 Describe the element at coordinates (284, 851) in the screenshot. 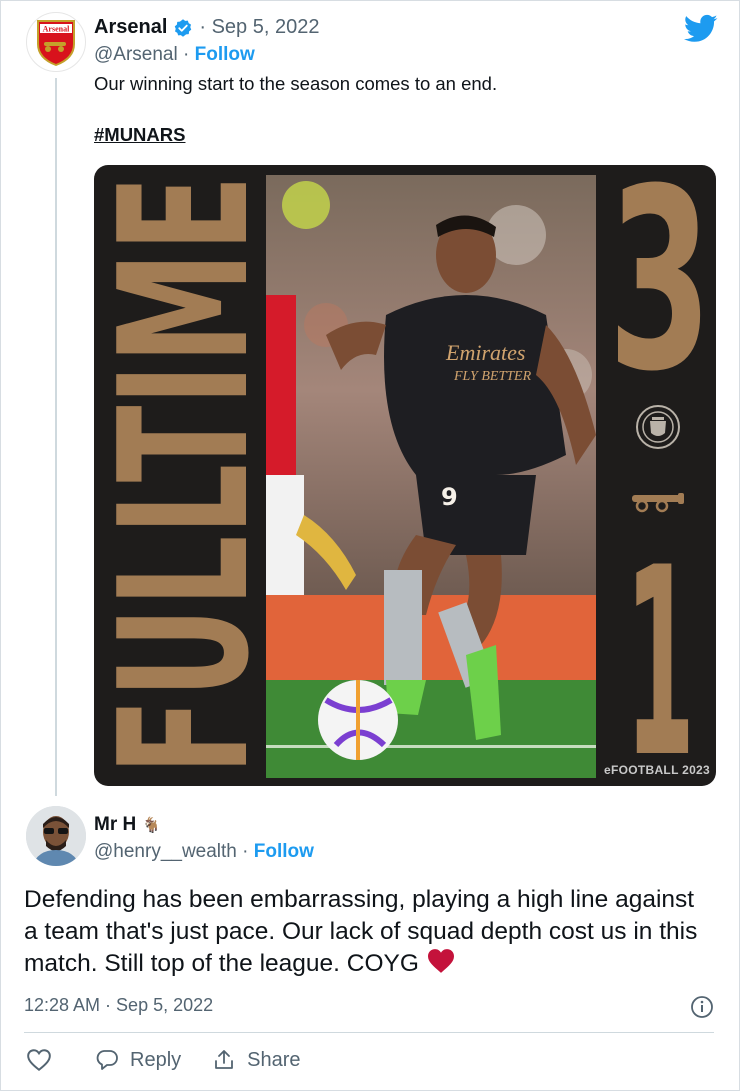

I see `reply-follow-button: Follow` at that location.